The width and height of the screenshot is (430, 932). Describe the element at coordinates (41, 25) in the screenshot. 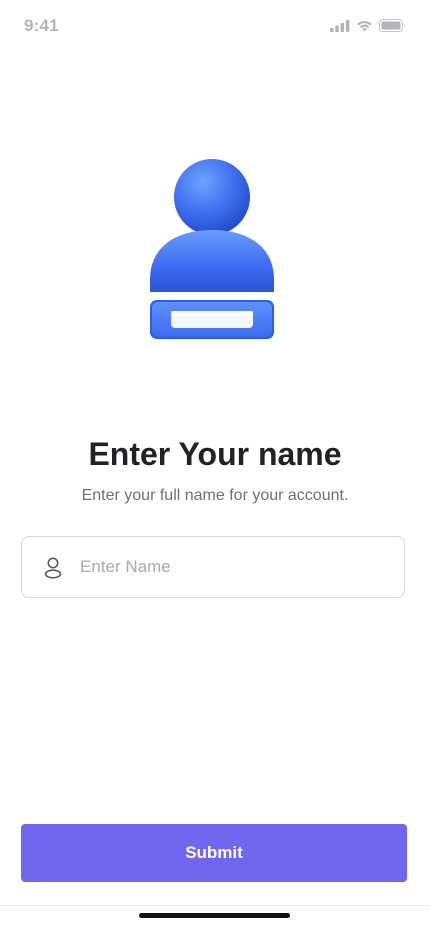

I see `status-time: 9:41` at that location.